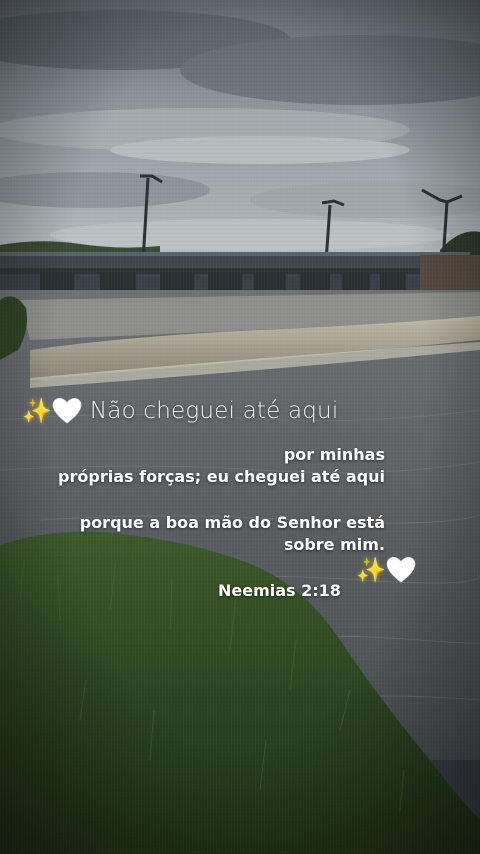 This screenshot has width=480, height=854. What do you see at coordinates (214, 411) in the screenshot?
I see `headline-text: Não cheguei até aqui` at bounding box center [214, 411].